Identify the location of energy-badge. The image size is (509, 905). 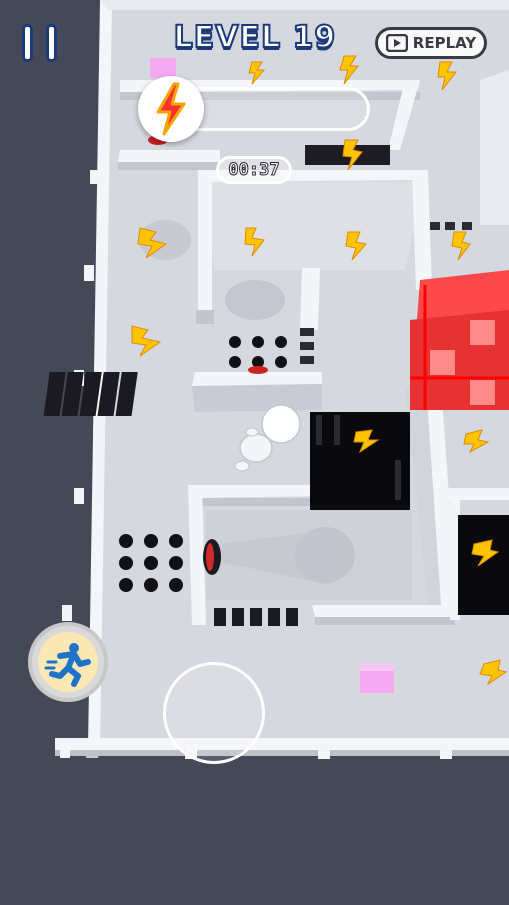
(171, 109).